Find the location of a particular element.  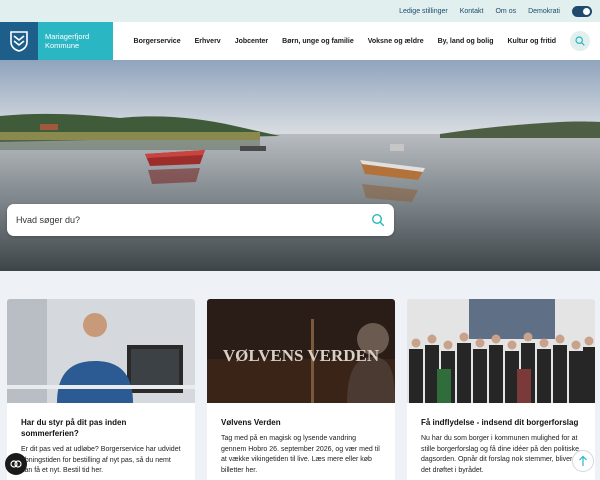

card-image-city-council is located at coordinates (501, 351).